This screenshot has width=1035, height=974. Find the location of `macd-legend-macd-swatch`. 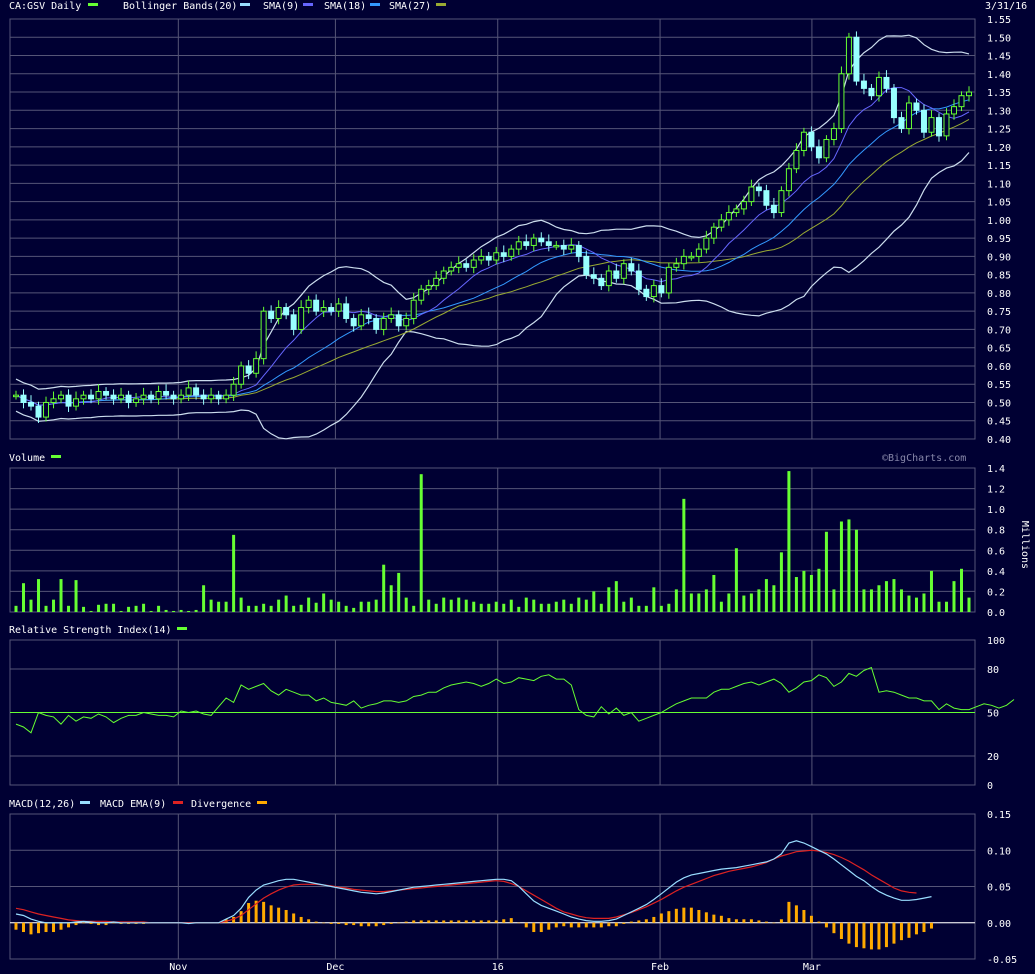

macd-legend-macd-swatch is located at coordinates (85, 802).